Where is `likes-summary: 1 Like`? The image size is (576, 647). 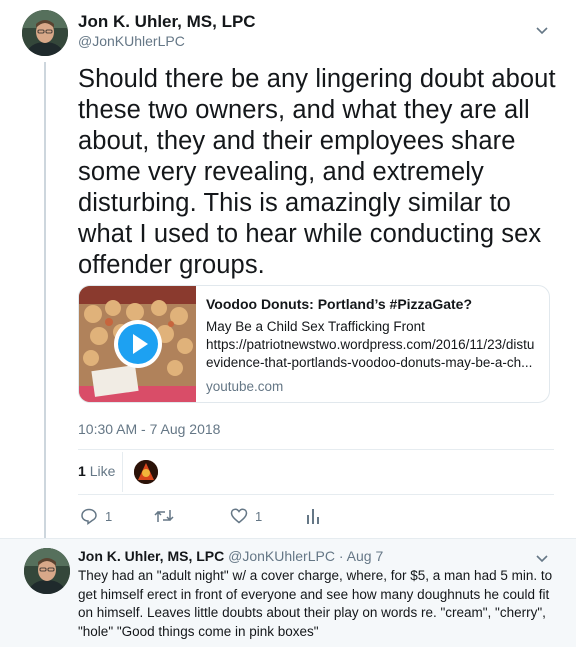
likes-summary: 1 Like is located at coordinates (96, 471).